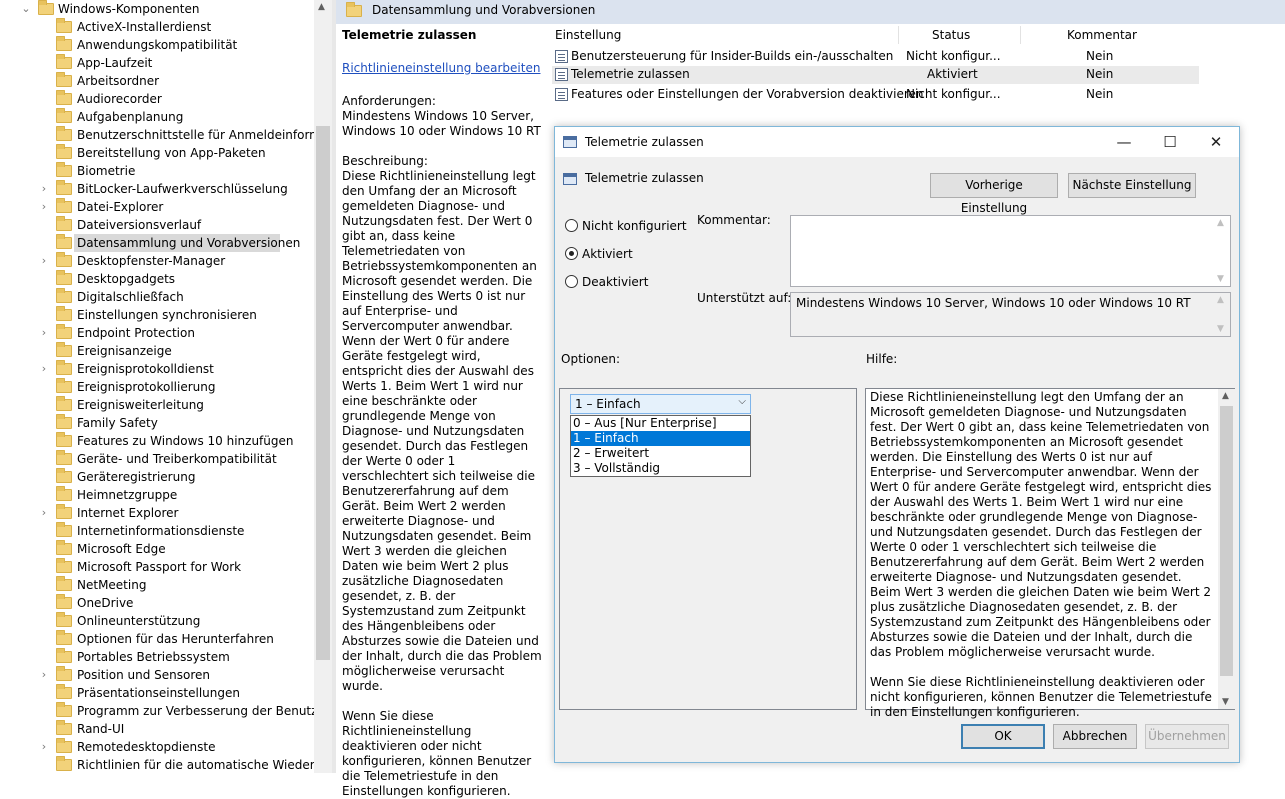 The width and height of the screenshot is (1285, 799). I want to click on column-header-comment: Kommentar, so click(1102, 35).